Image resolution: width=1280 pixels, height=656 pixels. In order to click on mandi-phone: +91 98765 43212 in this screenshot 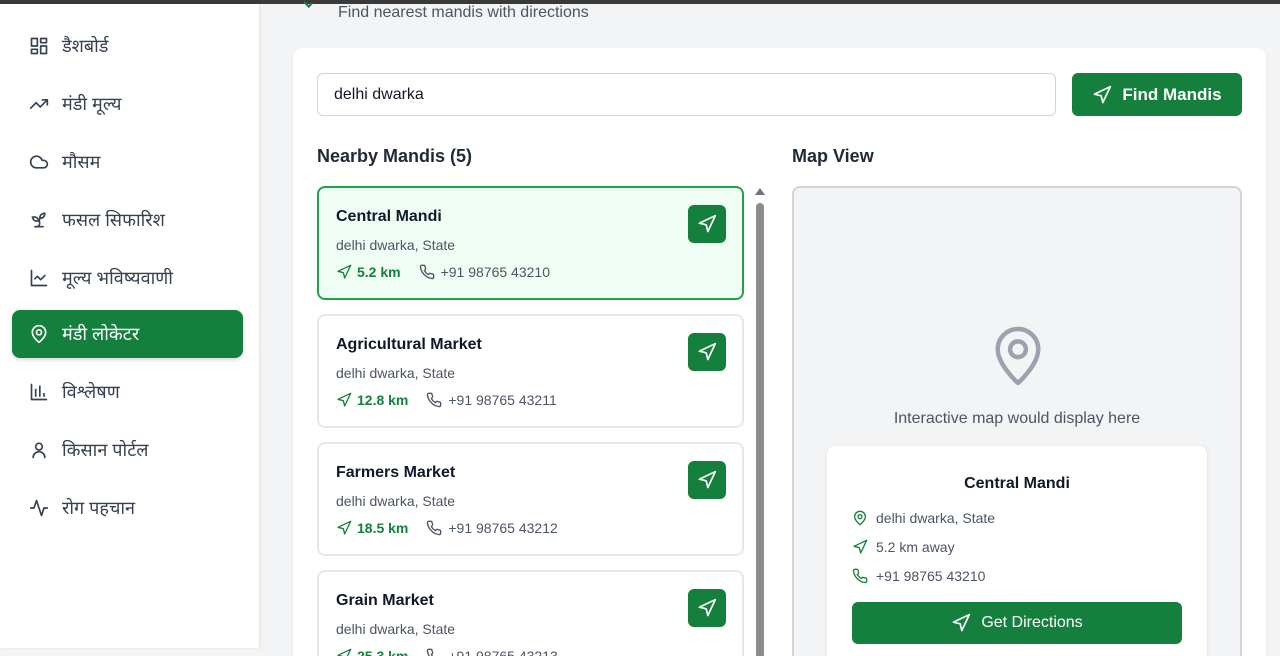, I will do `click(492, 528)`.